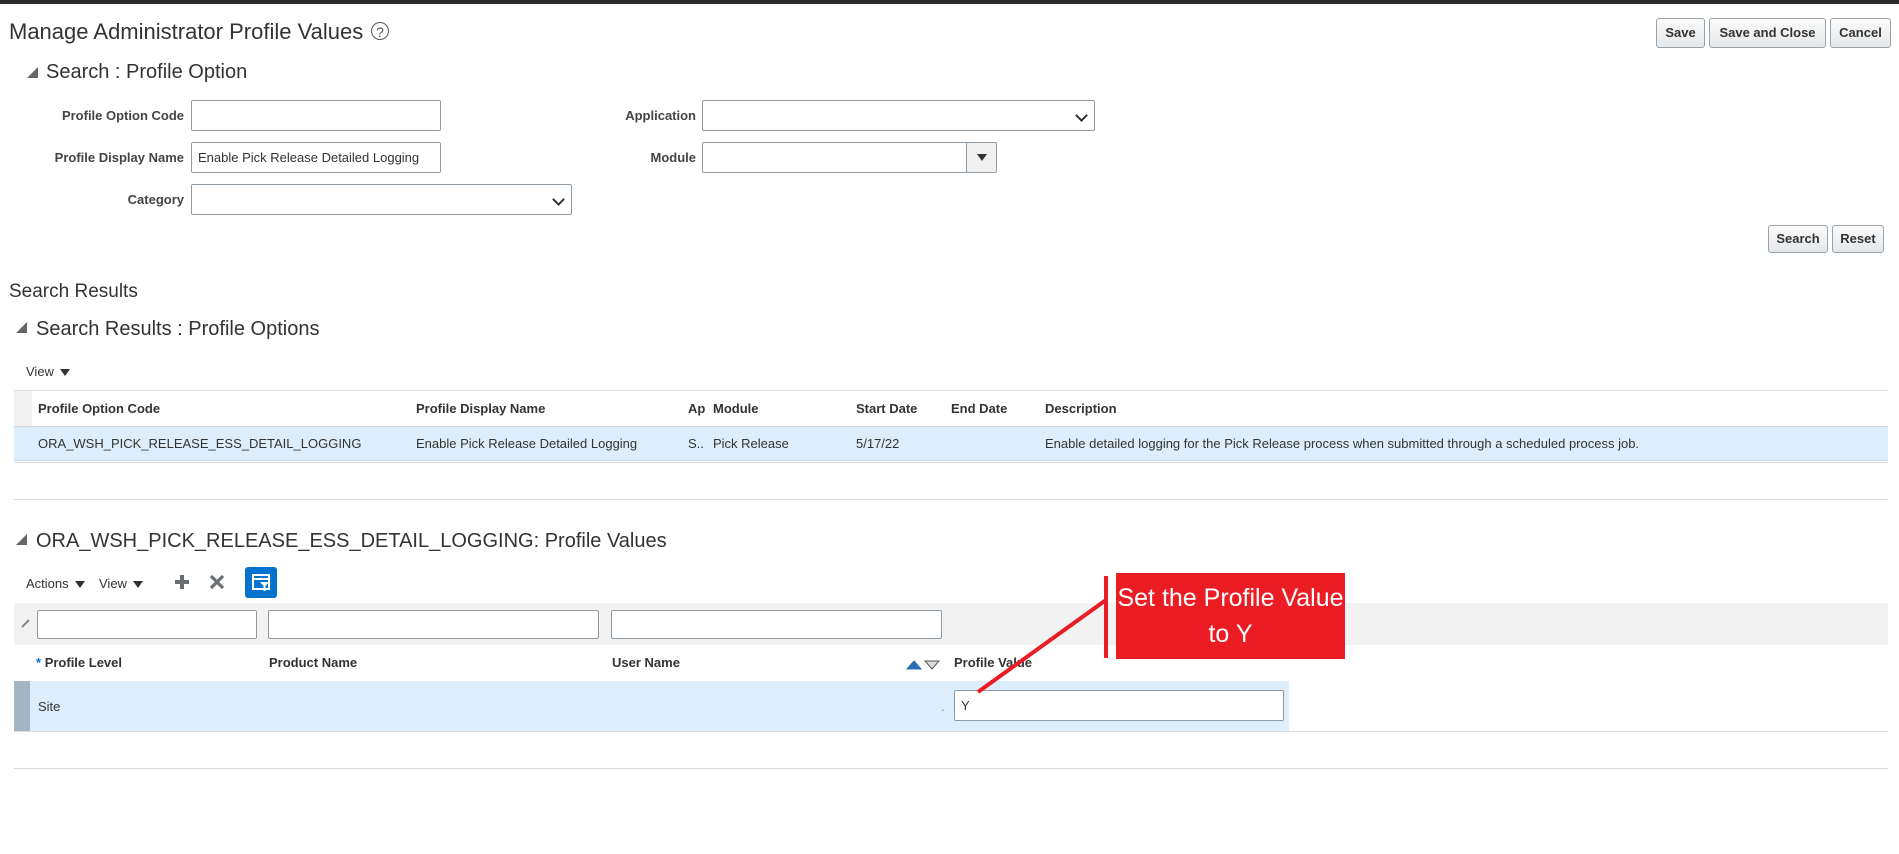  Describe the element at coordinates (776, 624) in the screenshot. I see `filter-user-name-input` at that location.